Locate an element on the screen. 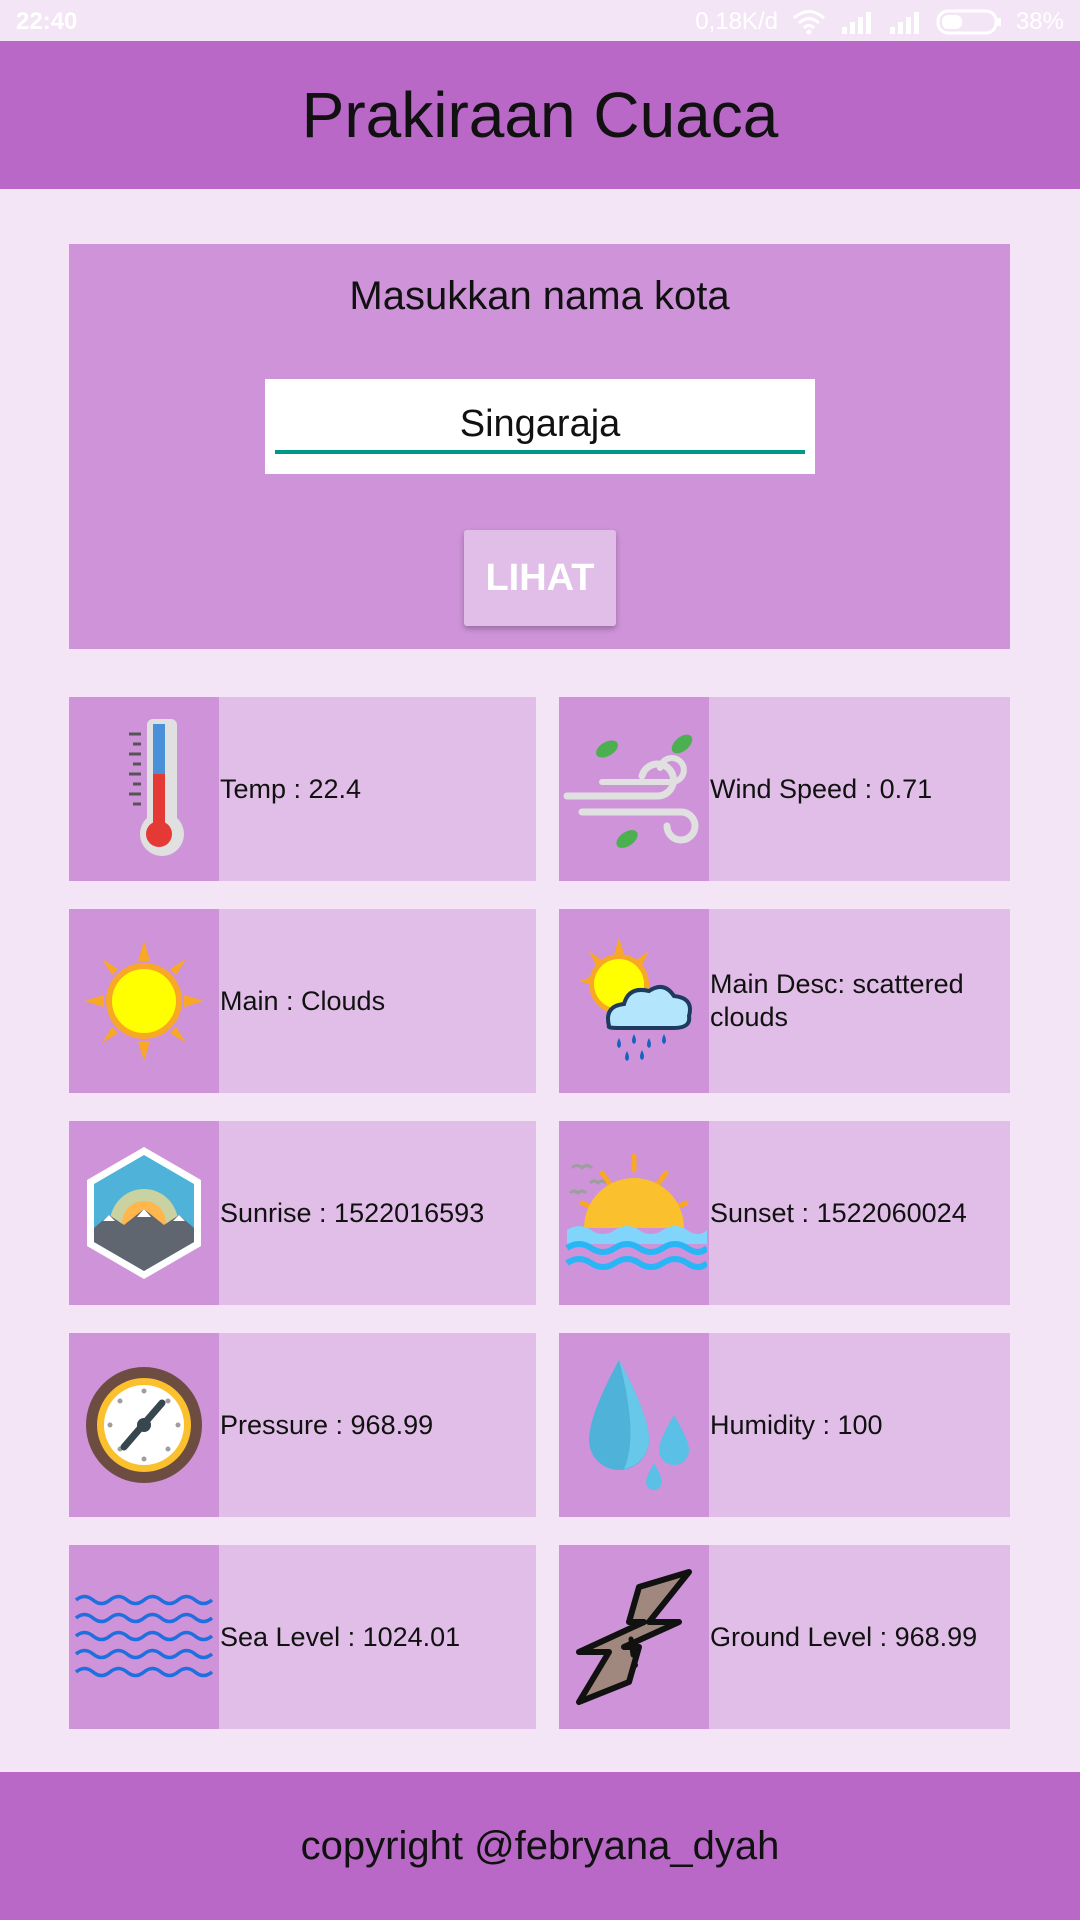  battery-level: 38% is located at coordinates (1039, 21).